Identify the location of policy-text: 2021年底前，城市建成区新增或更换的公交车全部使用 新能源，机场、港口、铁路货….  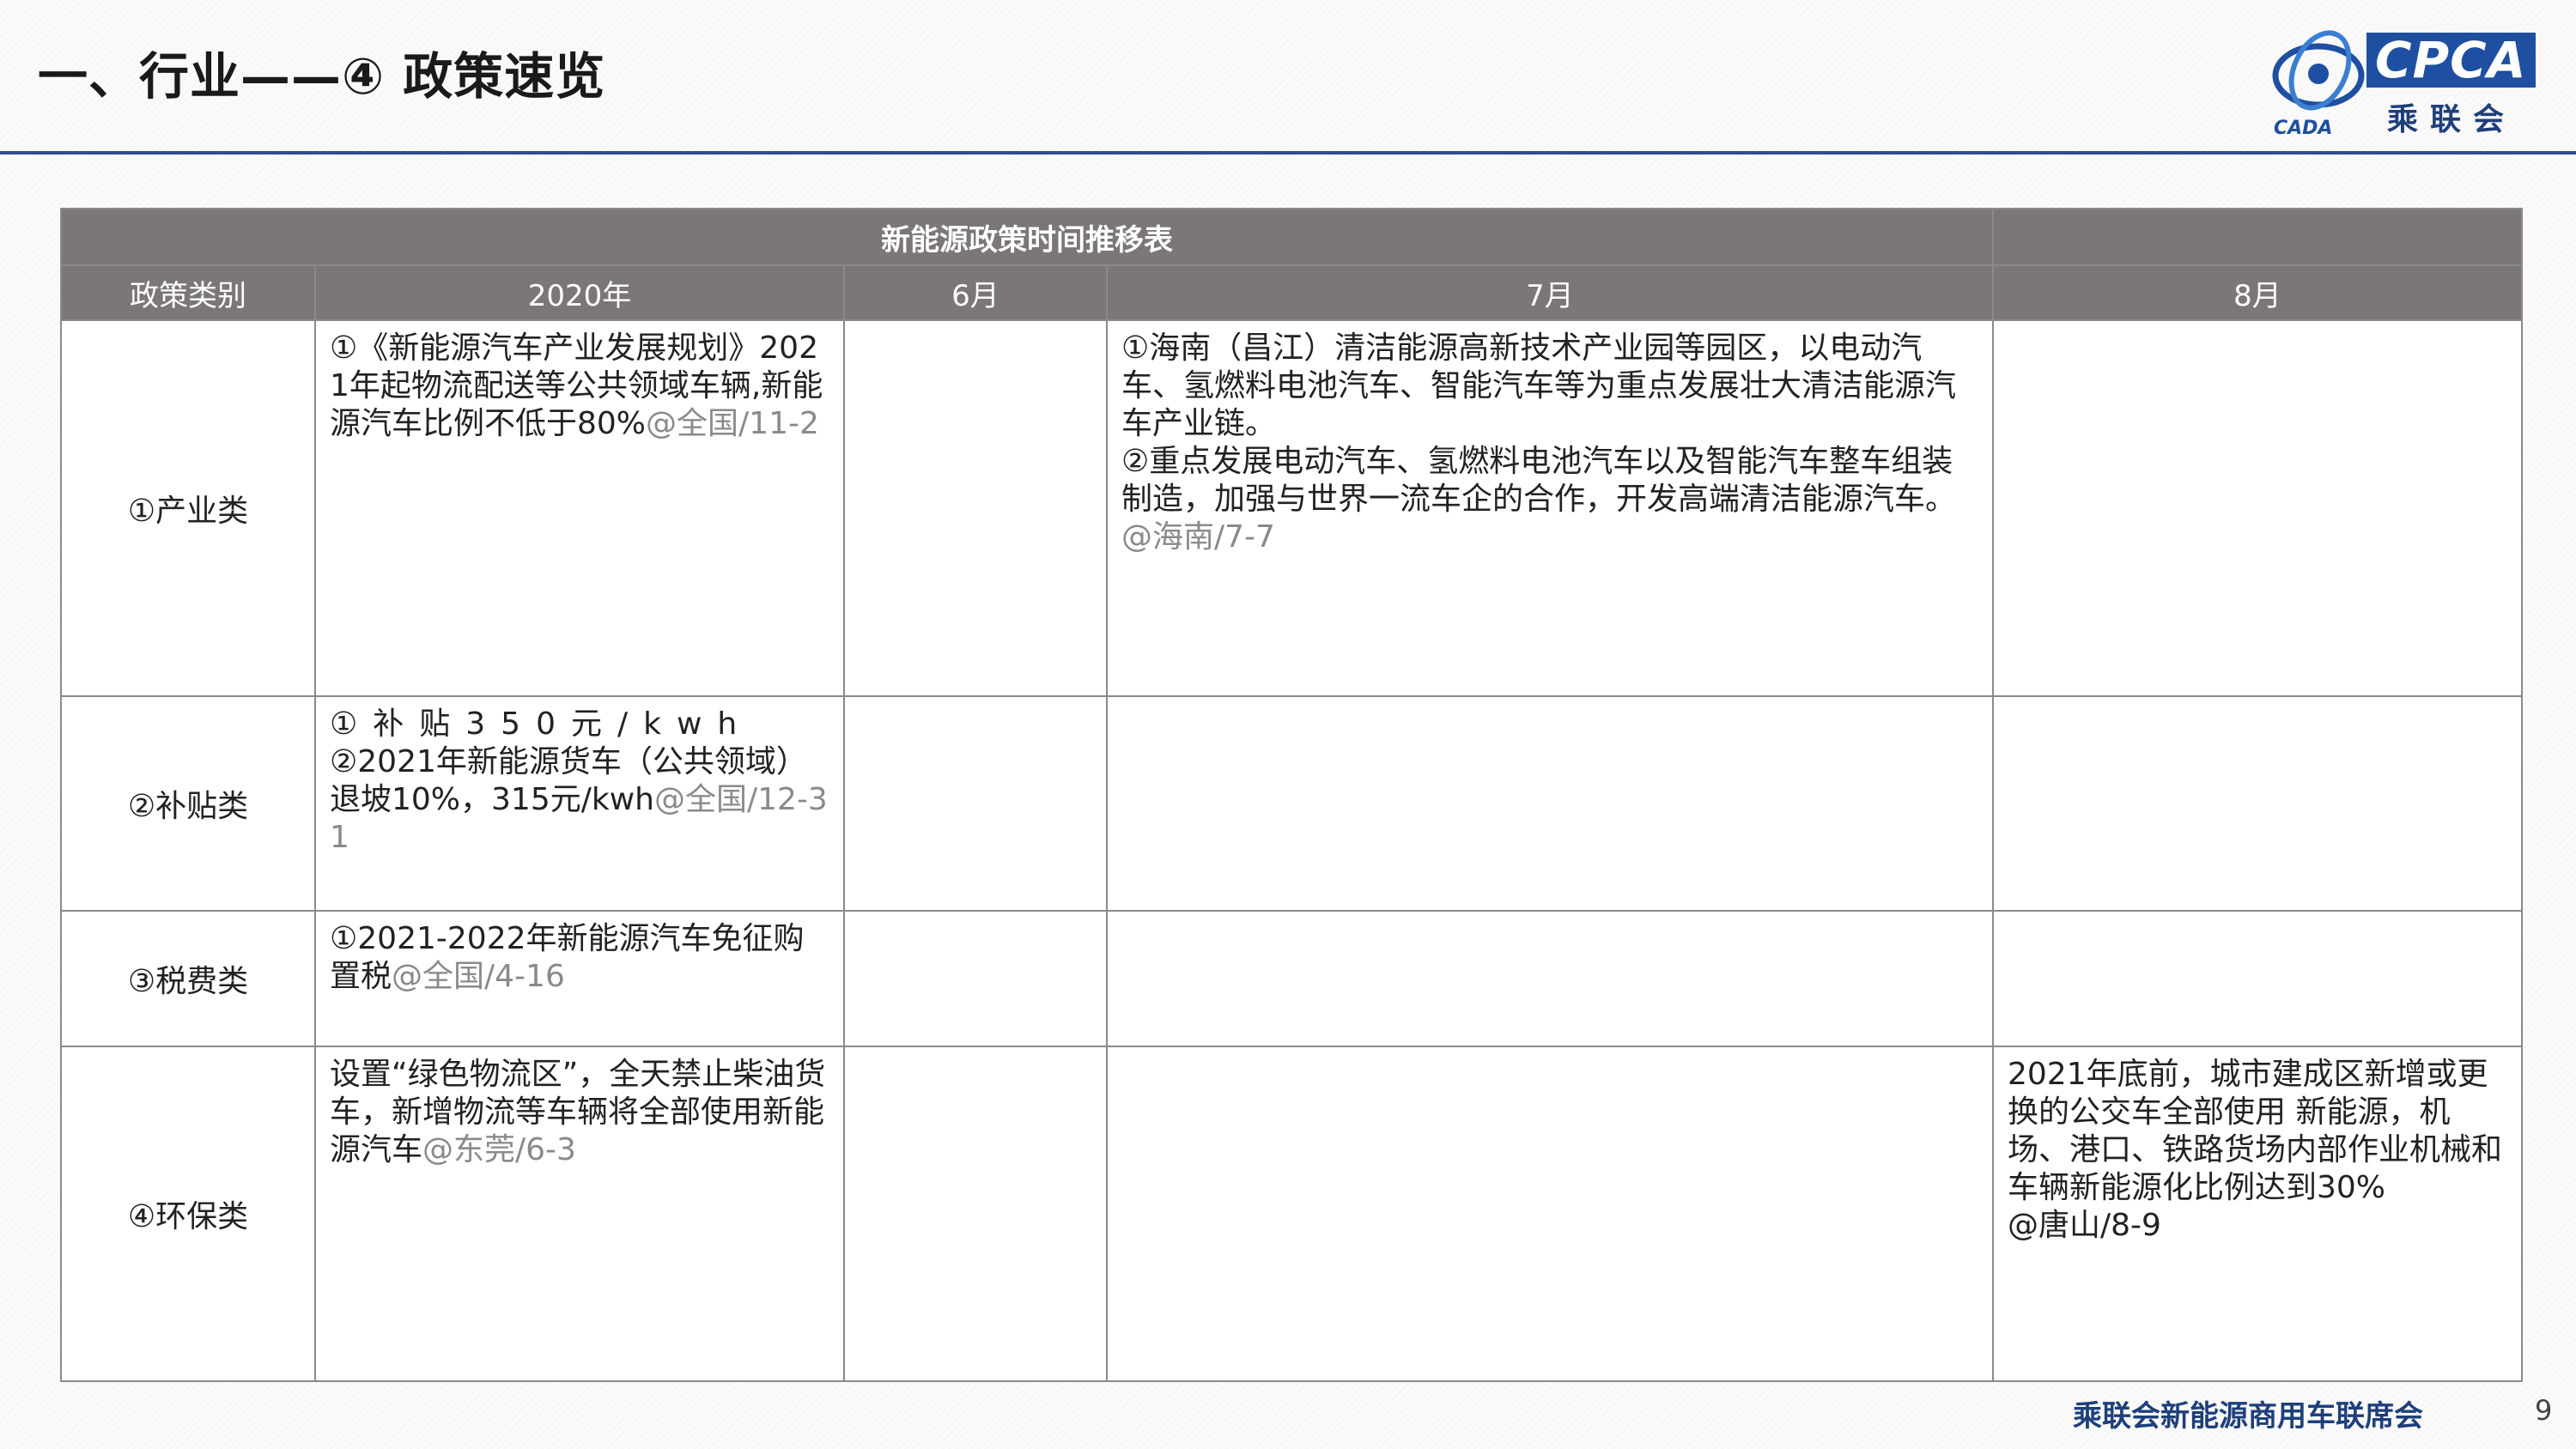
(2255, 1131).